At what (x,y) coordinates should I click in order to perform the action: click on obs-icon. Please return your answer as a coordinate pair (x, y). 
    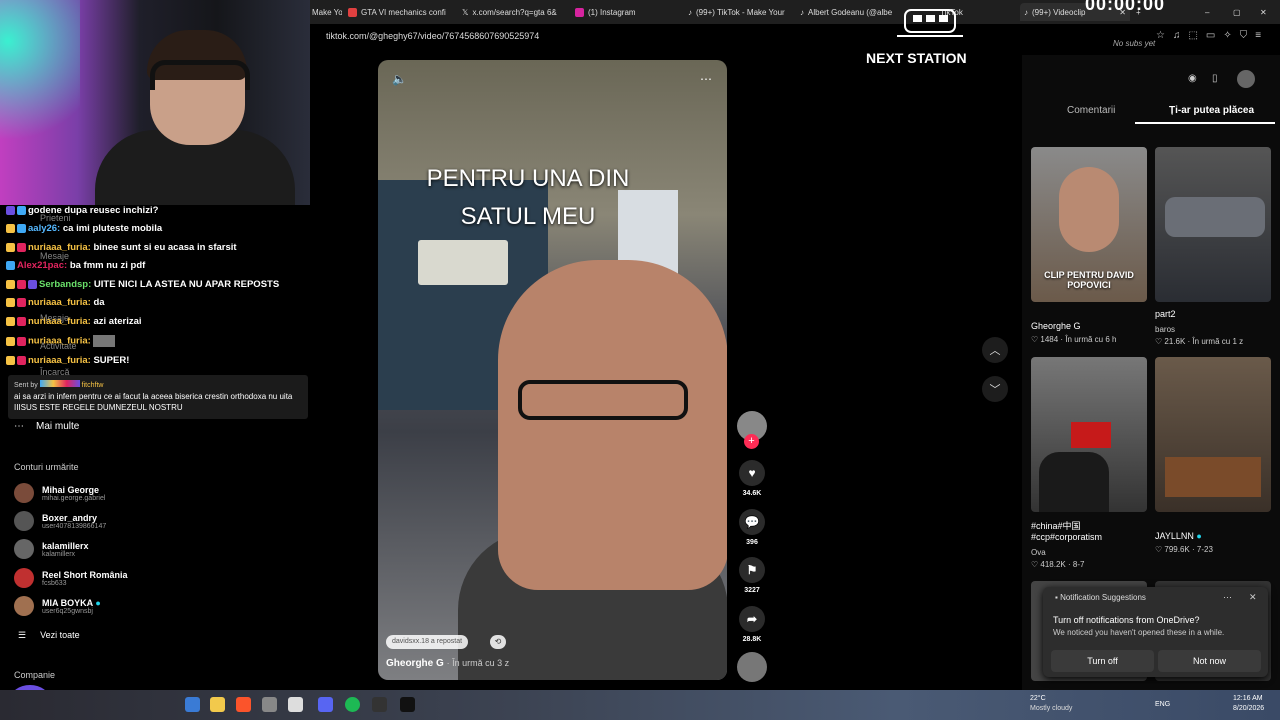
    Looking at the image, I should click on (379, 704).